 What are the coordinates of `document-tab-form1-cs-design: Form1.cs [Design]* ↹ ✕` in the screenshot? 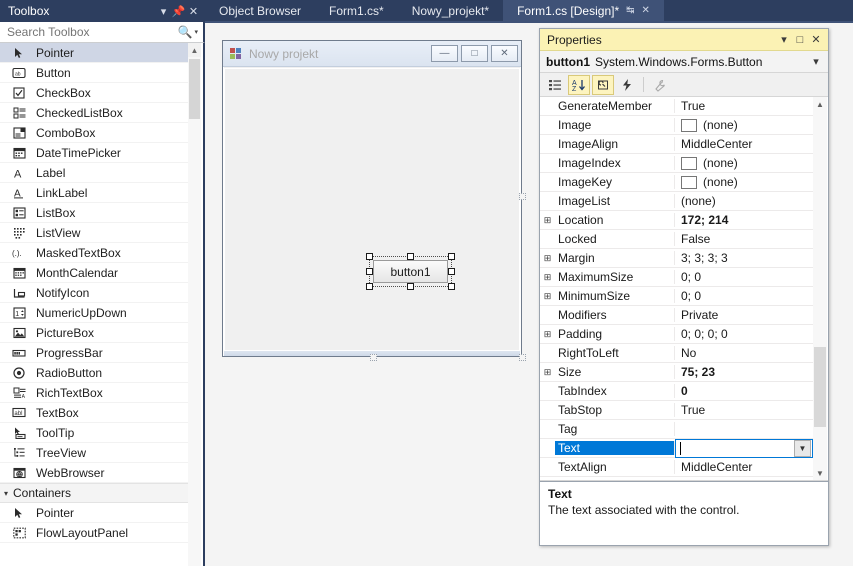 It's located at (583, 10).